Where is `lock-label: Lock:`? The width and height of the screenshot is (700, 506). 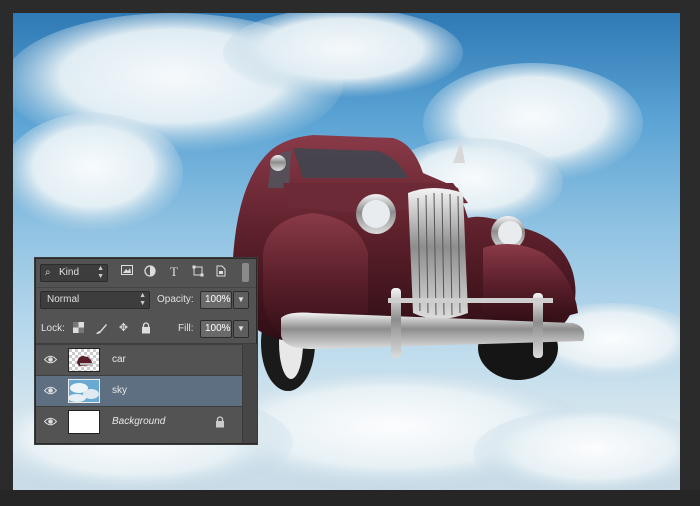 lock-label: Lock: is located at coordinates (53, 328).